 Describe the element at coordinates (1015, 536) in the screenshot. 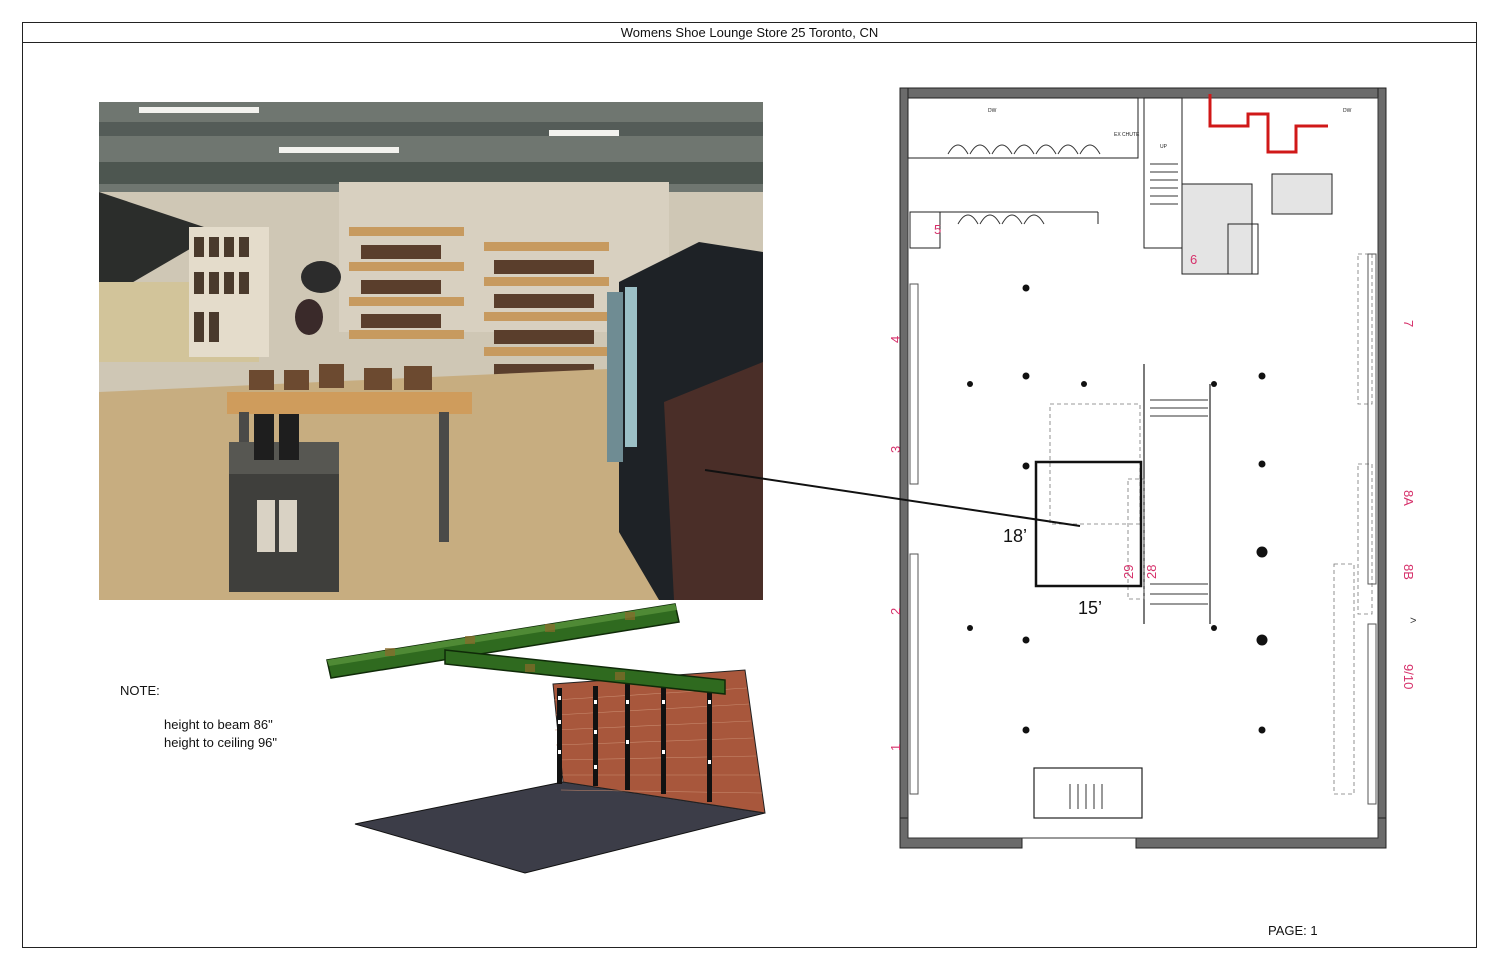

I see `dim-depth: 18’` at that location.